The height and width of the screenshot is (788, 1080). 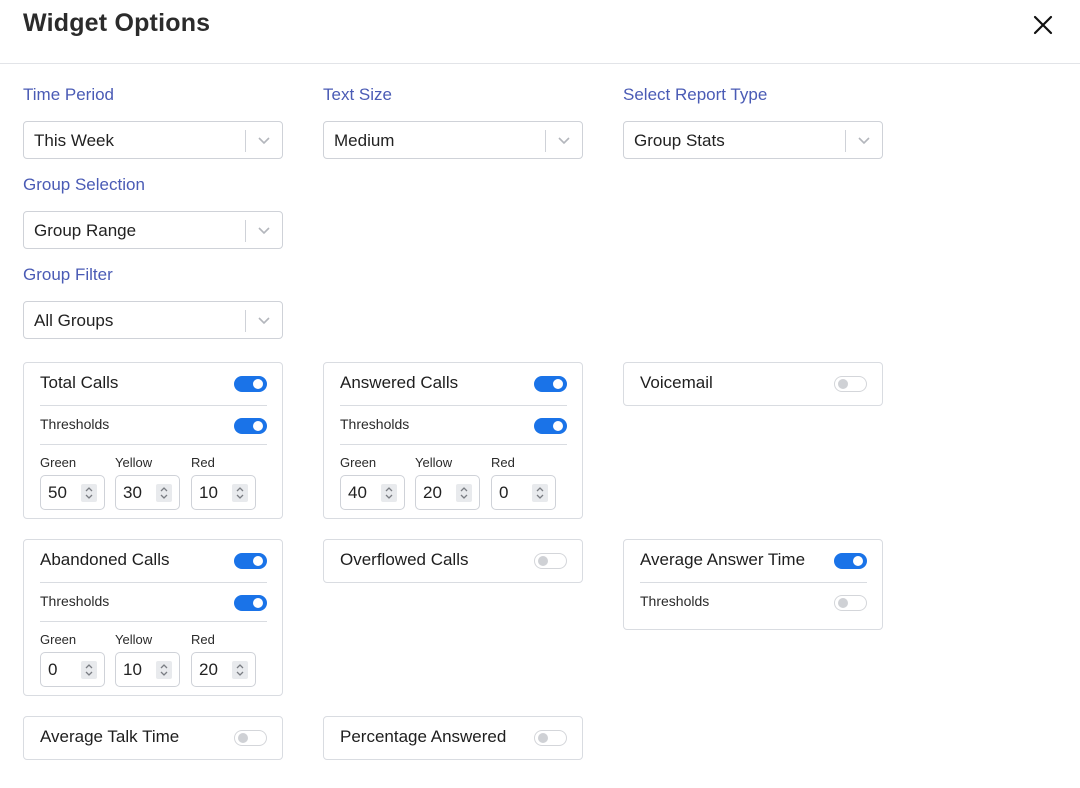 I want to click on group-filter-select: All Groups, so click(x=153, y=320).